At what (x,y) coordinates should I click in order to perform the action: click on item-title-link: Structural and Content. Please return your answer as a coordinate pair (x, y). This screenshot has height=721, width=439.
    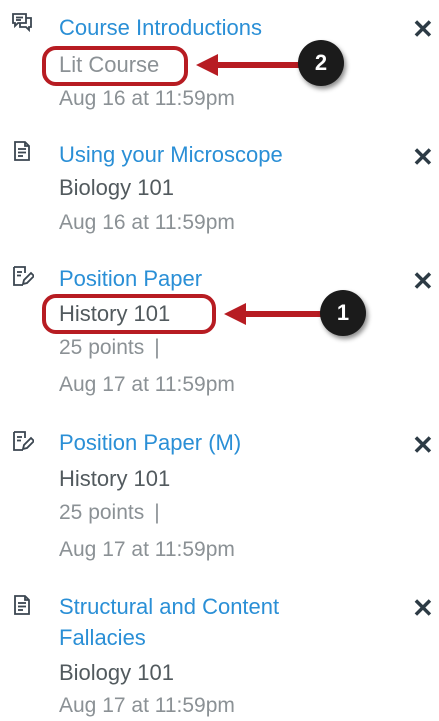
    Looking at the image, I should click on (169, 606).